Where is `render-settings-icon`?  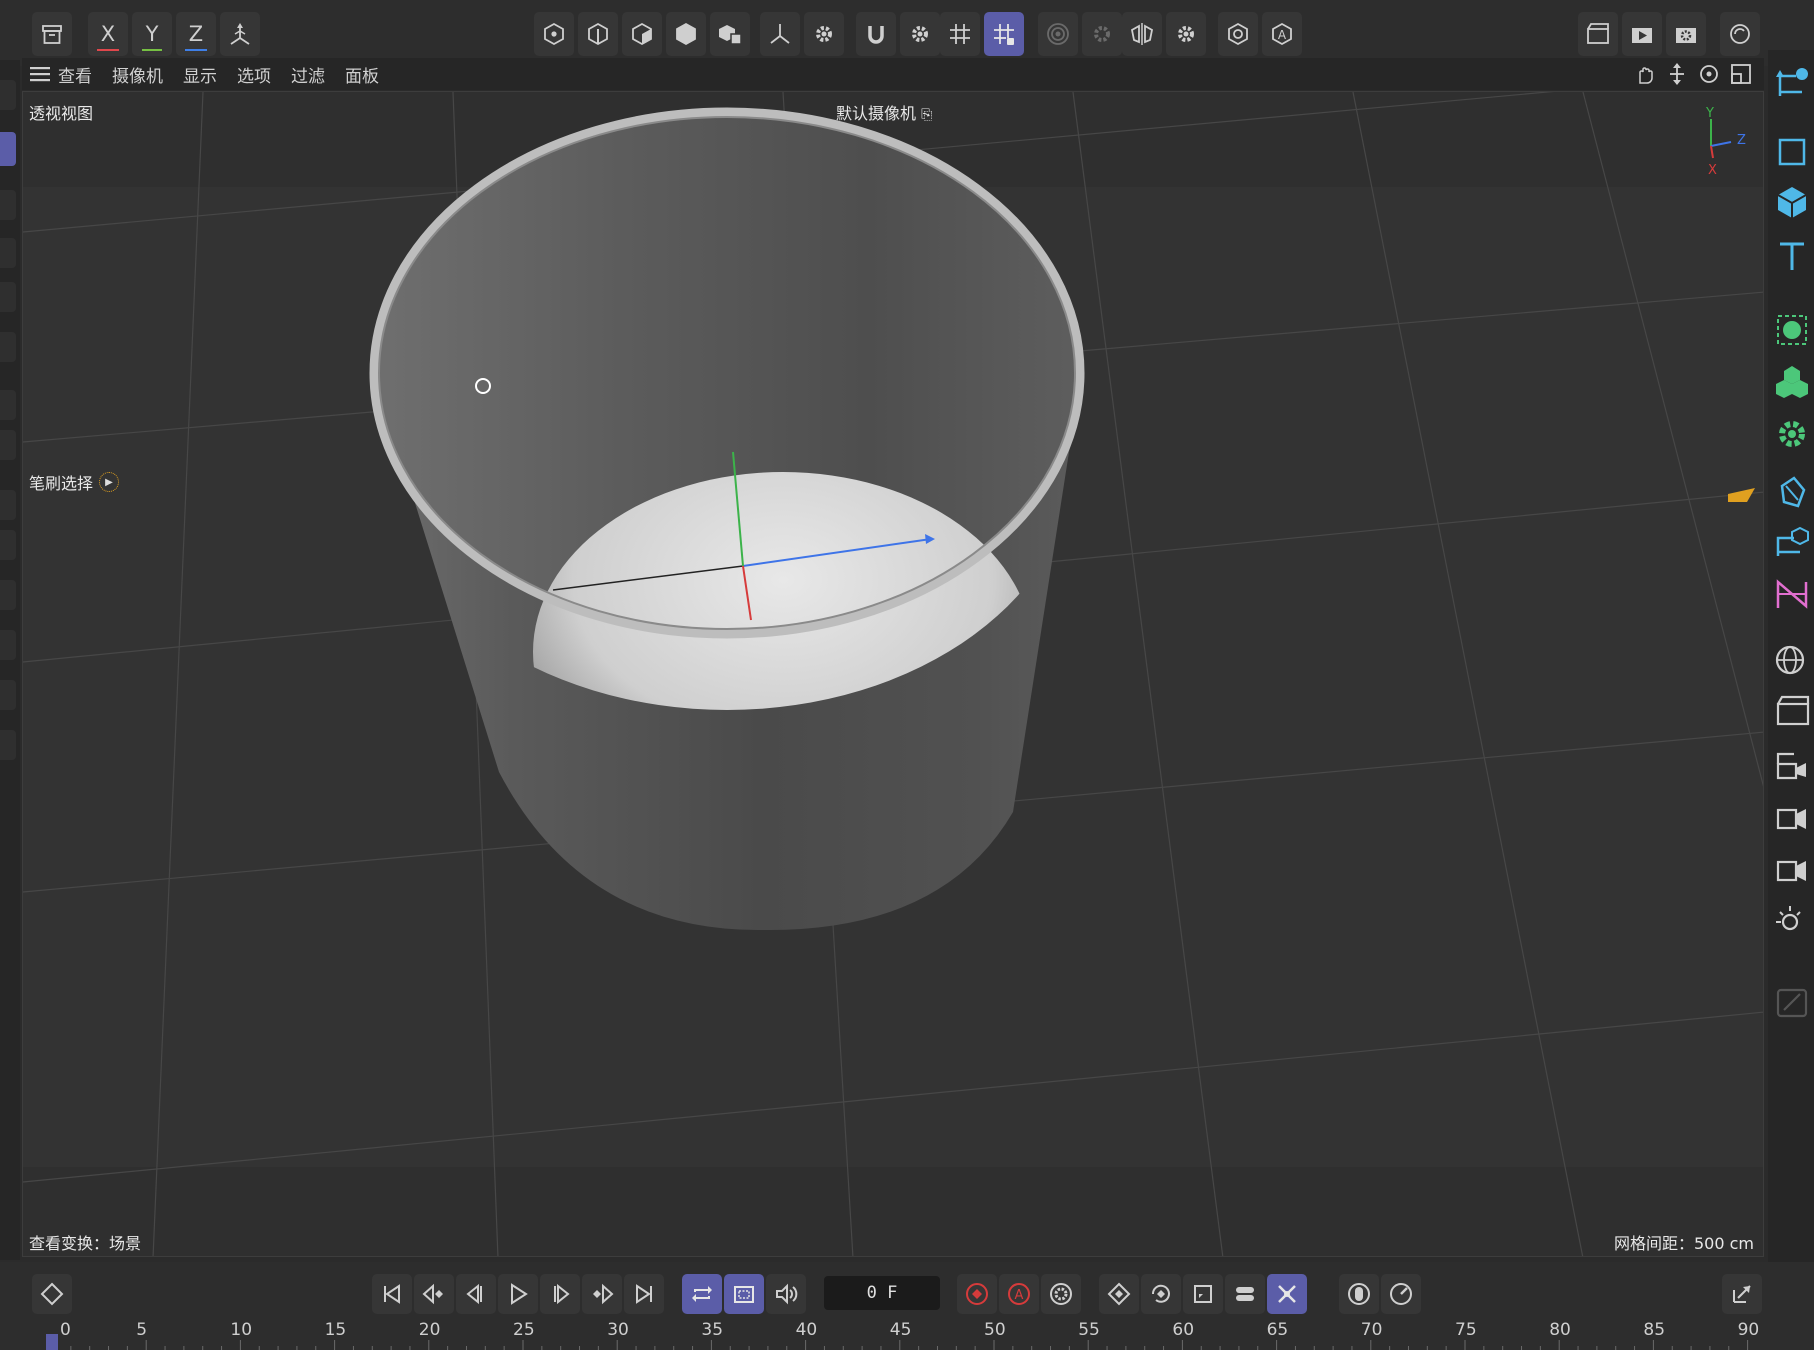
render-settings-icon is located at coordinates (1686, 34).